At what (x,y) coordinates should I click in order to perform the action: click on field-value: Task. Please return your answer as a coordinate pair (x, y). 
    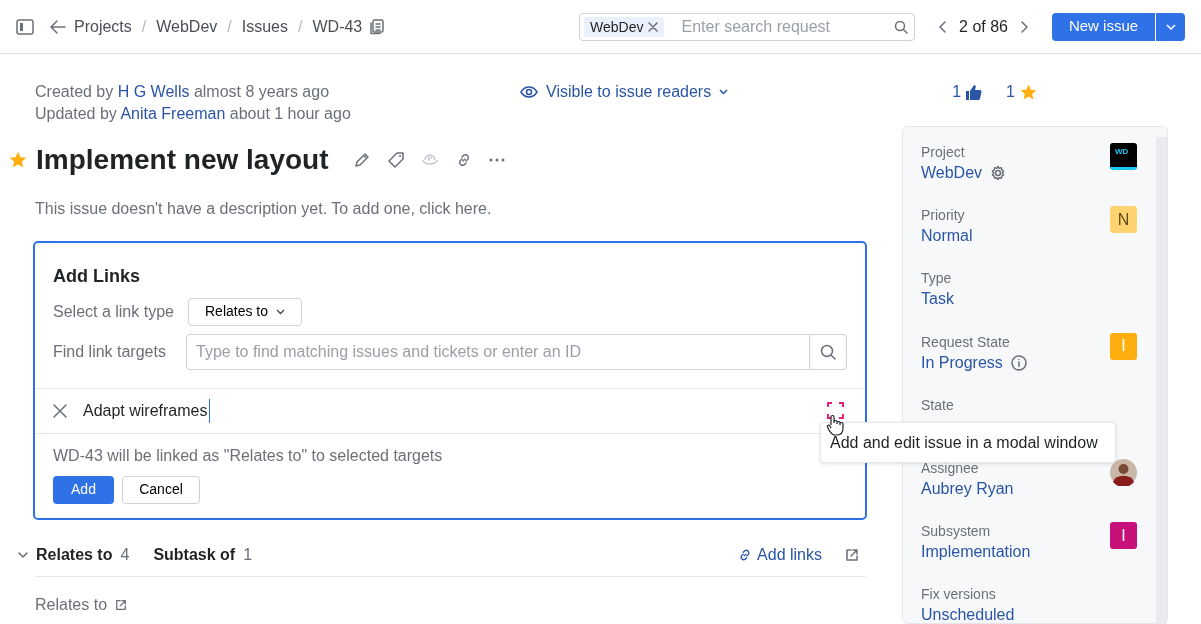
    Looking at the image, I should click on (937, 299).